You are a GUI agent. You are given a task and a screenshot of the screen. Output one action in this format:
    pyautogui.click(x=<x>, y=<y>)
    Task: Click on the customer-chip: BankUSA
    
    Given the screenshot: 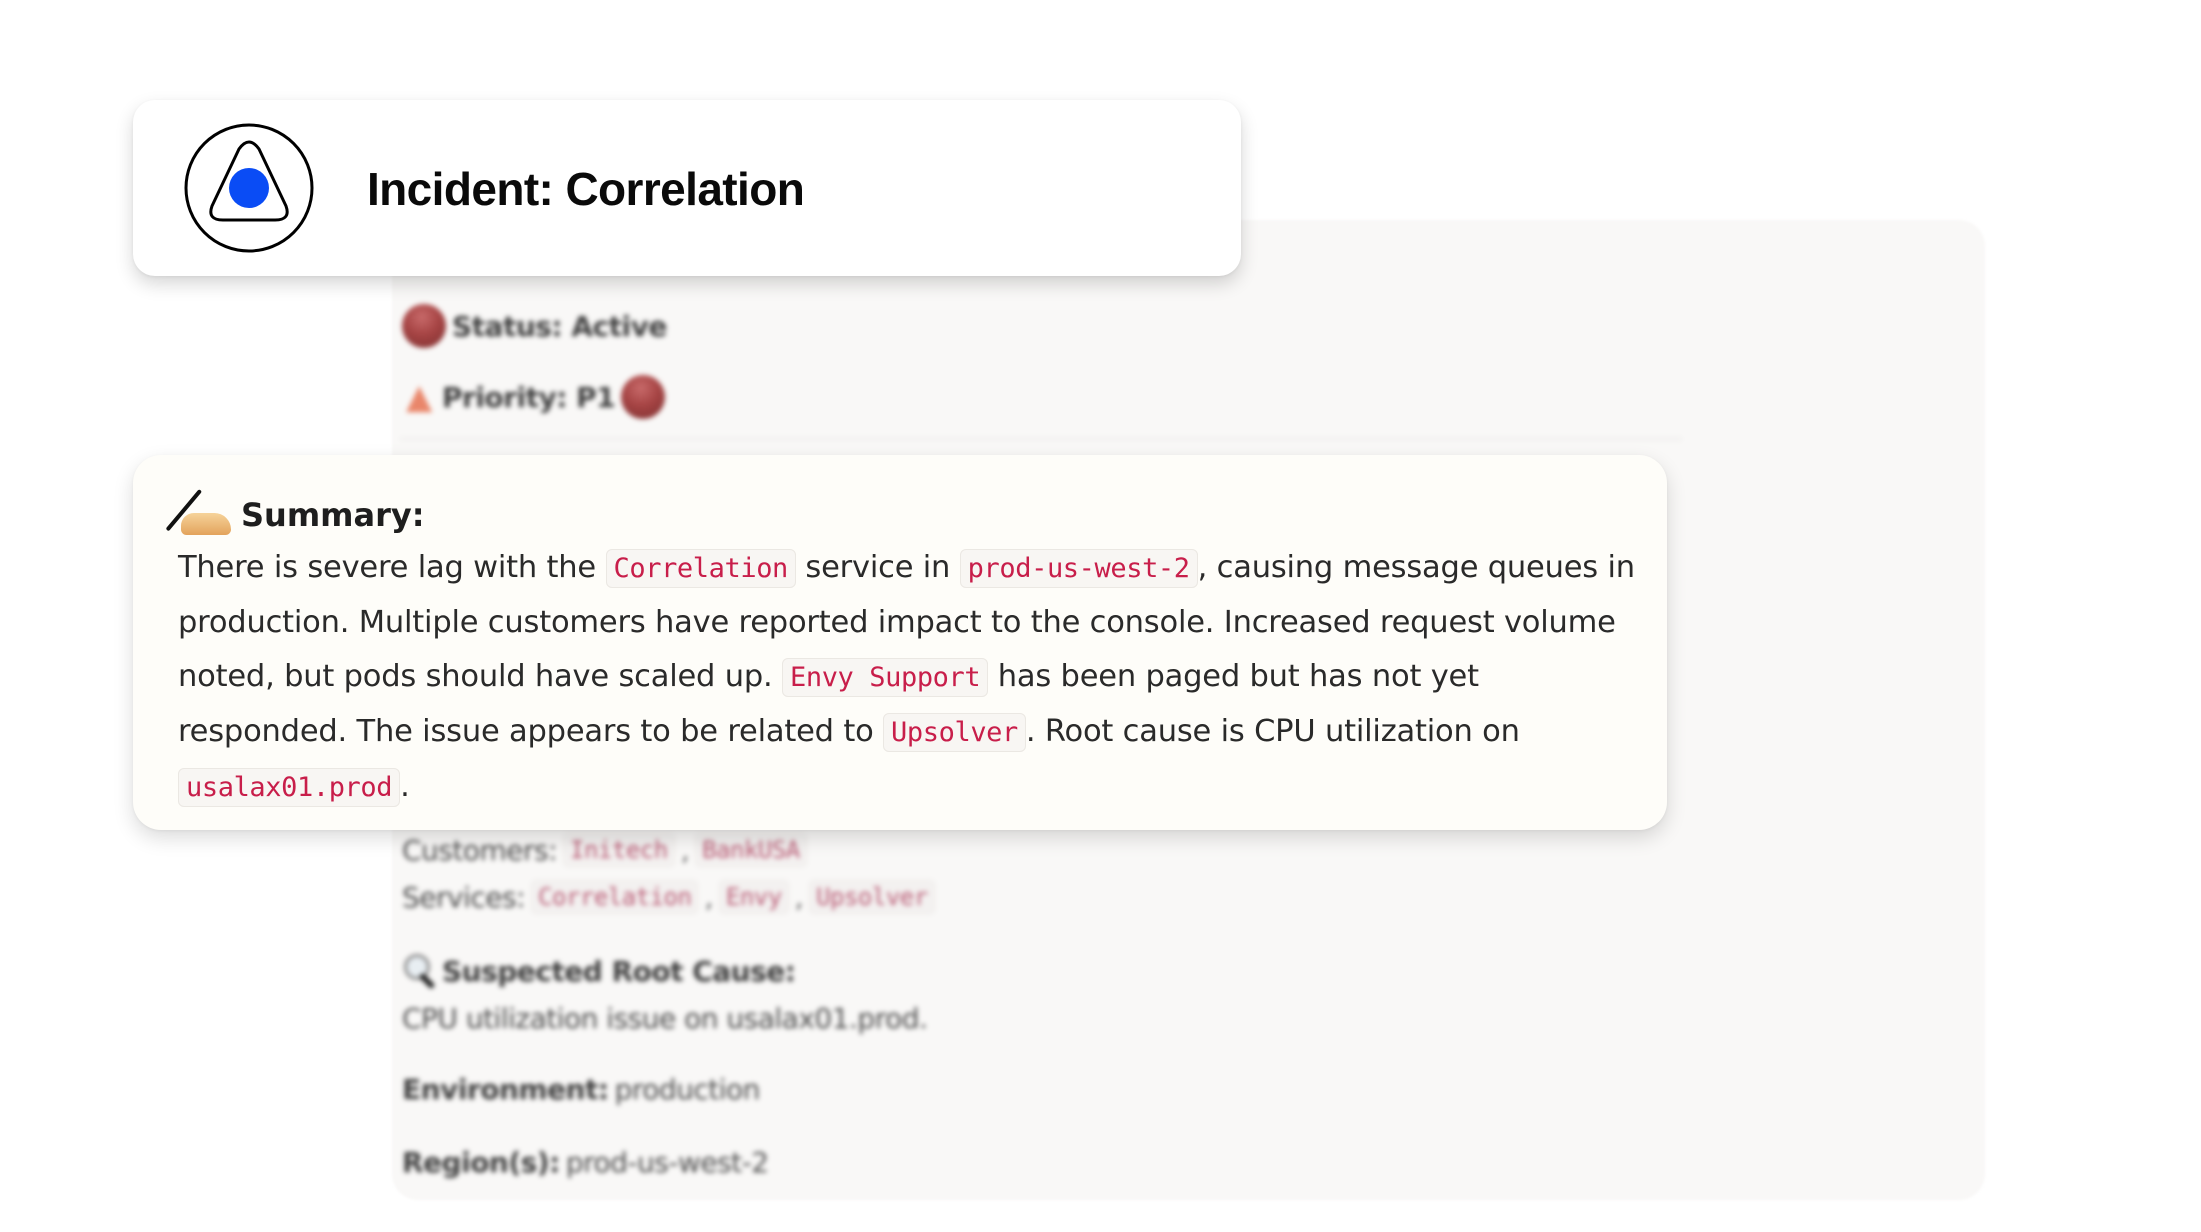 What is the action you would take?
    pyautogui.click(x=751, y=850)
    